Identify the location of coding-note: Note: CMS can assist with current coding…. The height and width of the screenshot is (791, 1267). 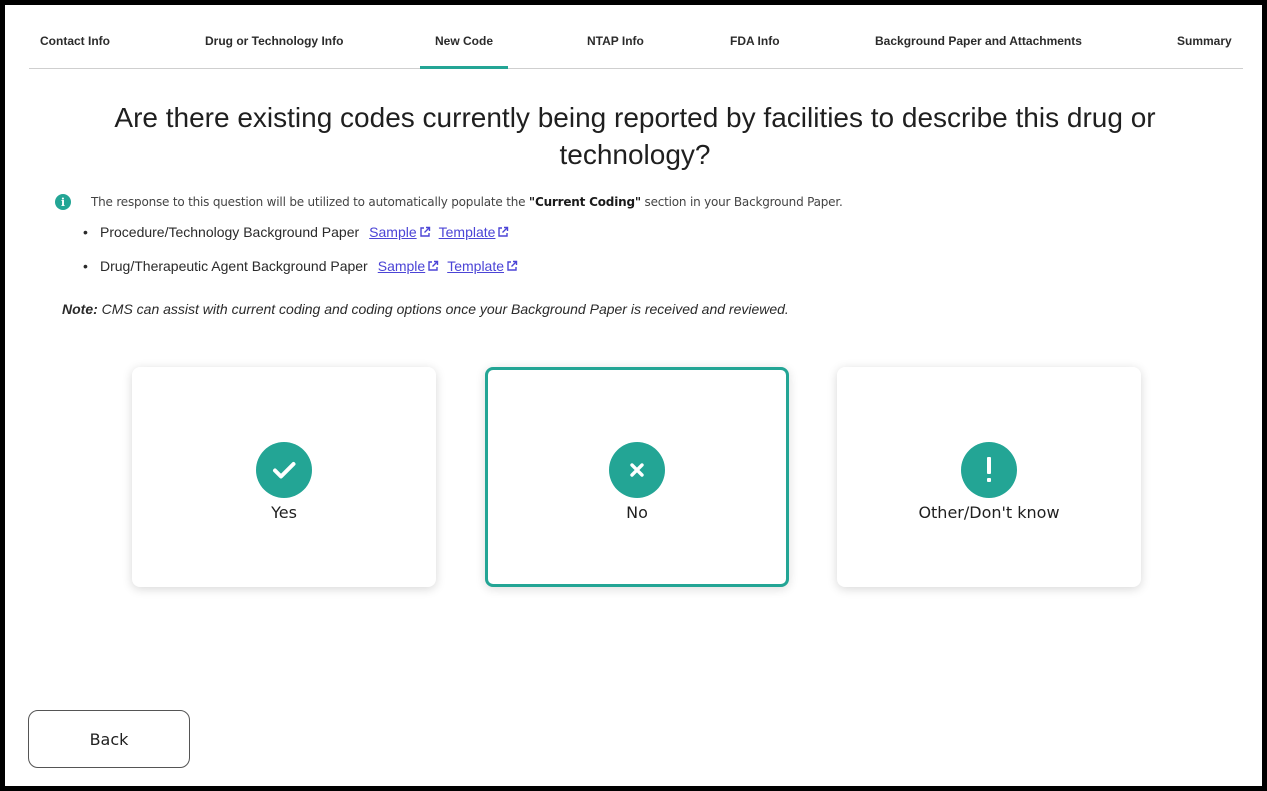
(425, 309).